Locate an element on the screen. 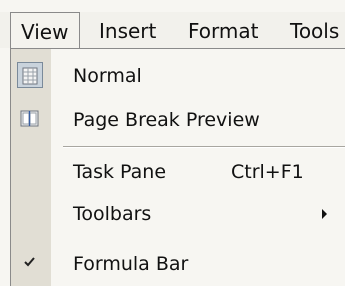  menu-view-label: View is located at coordinates (45, 32).